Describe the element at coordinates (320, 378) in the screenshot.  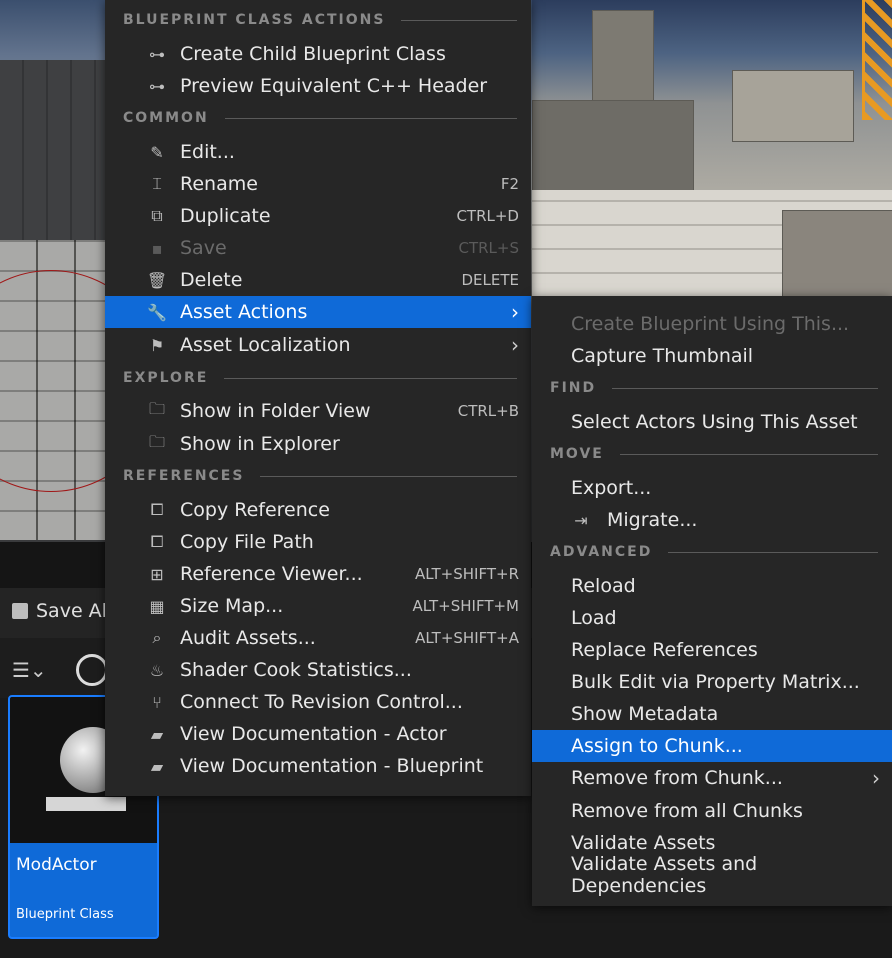
I see `section-explore: EXPLORE` at that location.